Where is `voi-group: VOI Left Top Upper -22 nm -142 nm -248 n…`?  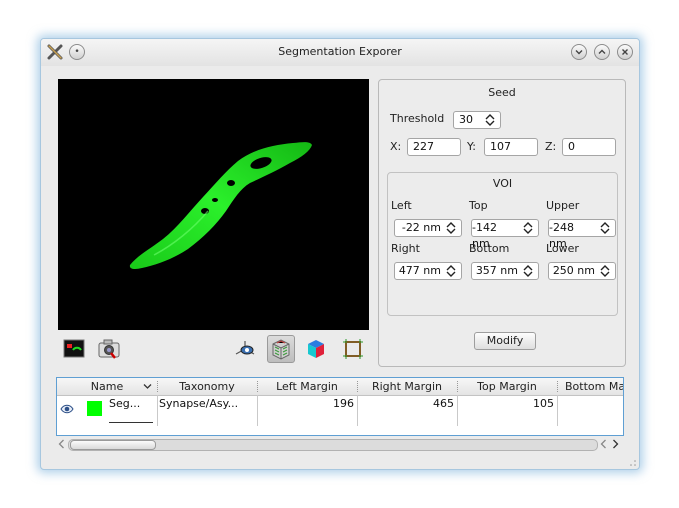 voi-group: VOI Left Top Upper -22 nm -142 nm -248 n… is located at coordinates (502, 244).